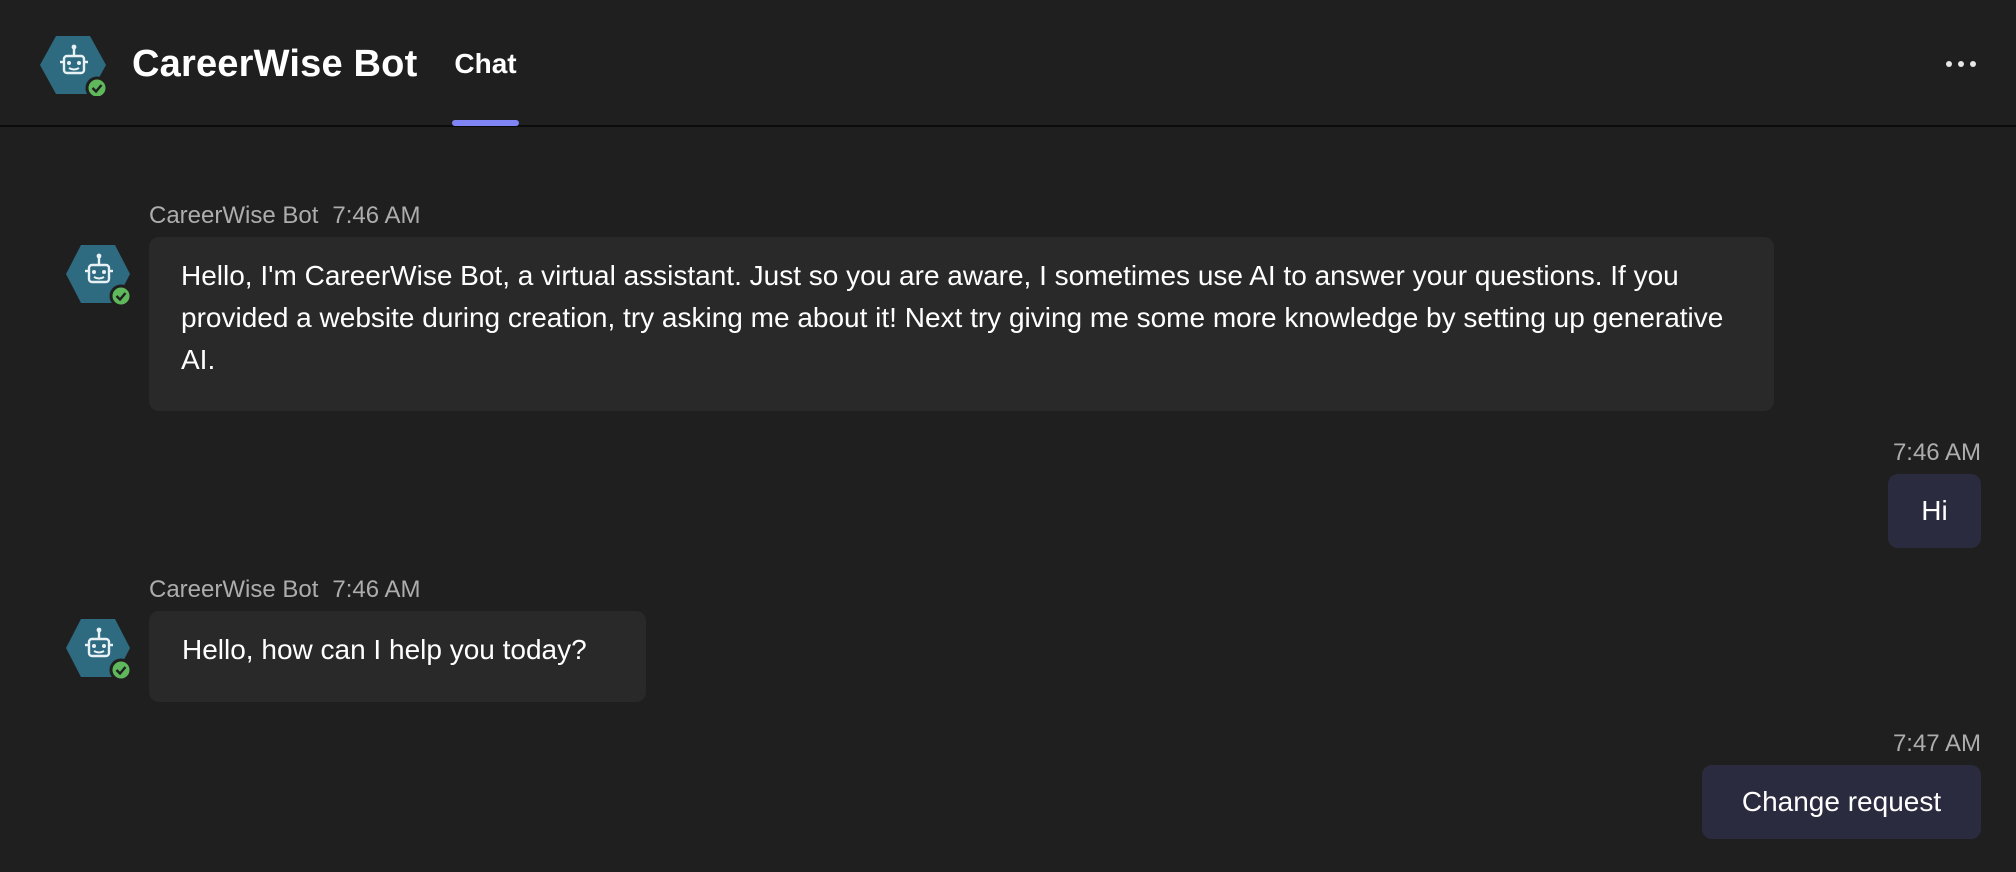  I want to click on message-text: Change request, so click(1841, 801).